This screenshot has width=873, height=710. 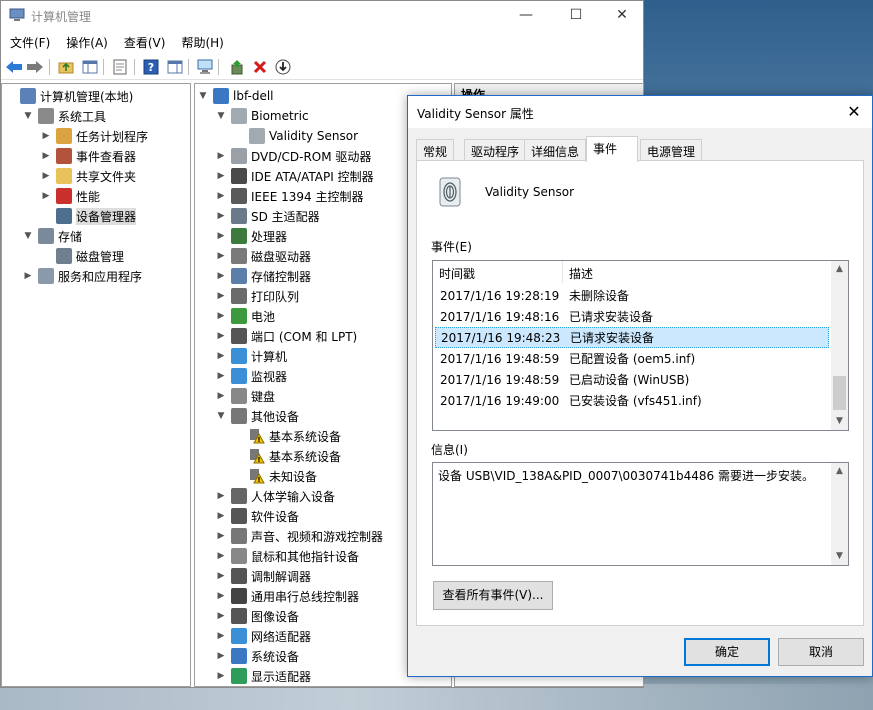 What do you see at coordinates (632, 358) in the screenshot?
I see `event-row: 2017/1/16 19:48:59 已配置设备 (oem5.inf)` at bounding box center [632, 358].